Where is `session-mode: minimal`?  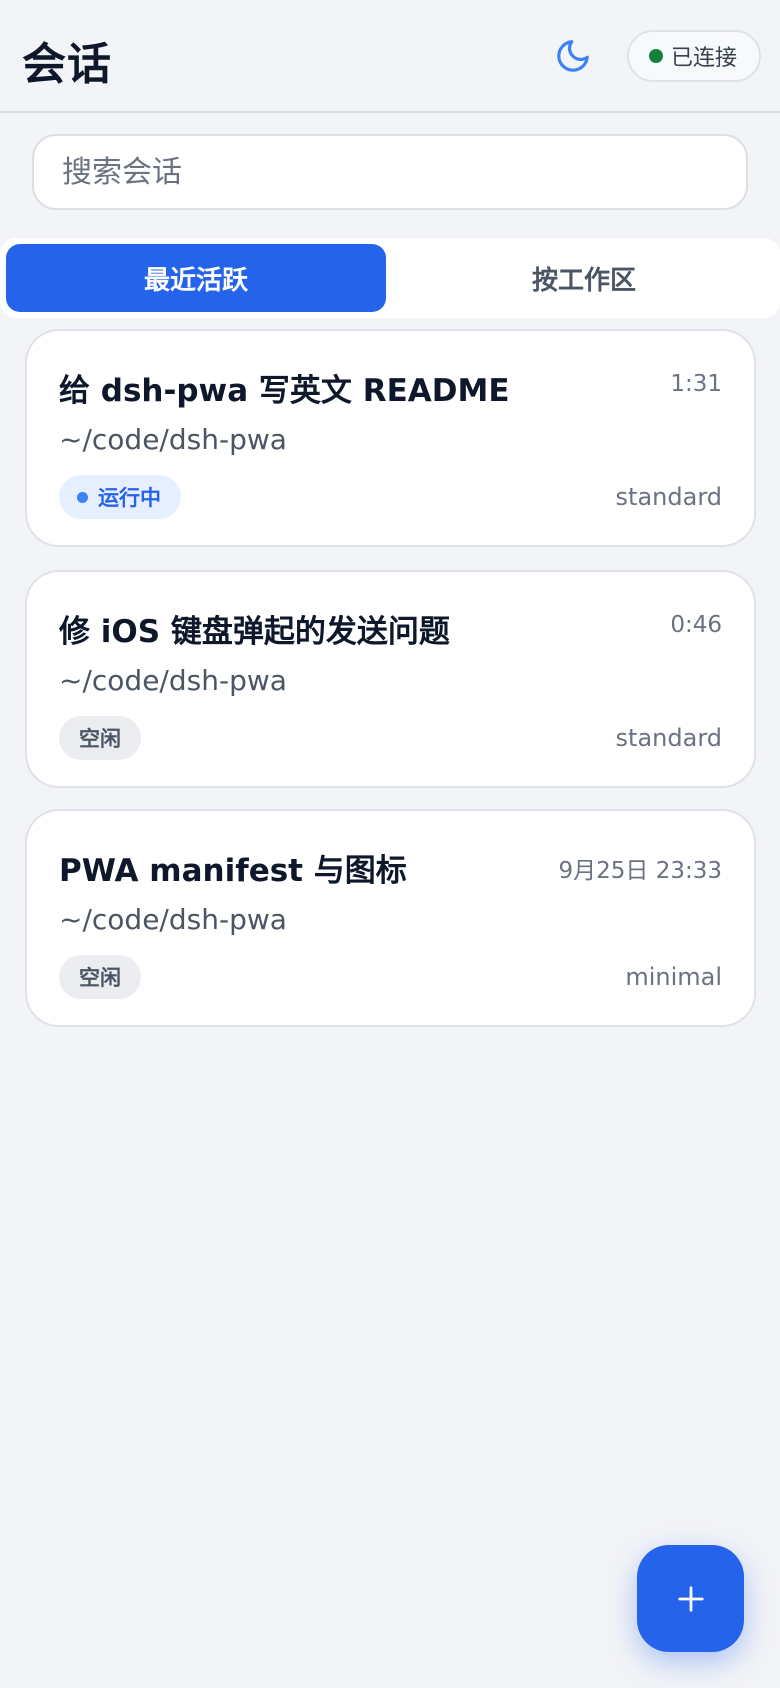 session-mode: minimal is located at coordinates (673, 977).